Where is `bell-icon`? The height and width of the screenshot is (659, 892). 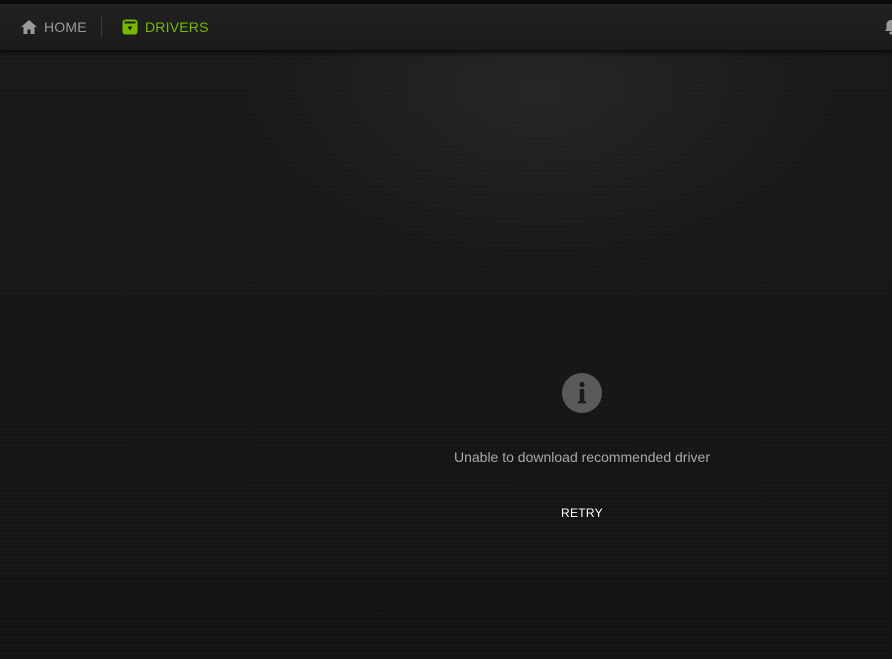
bell-icon is located at coordinates (888, 27).